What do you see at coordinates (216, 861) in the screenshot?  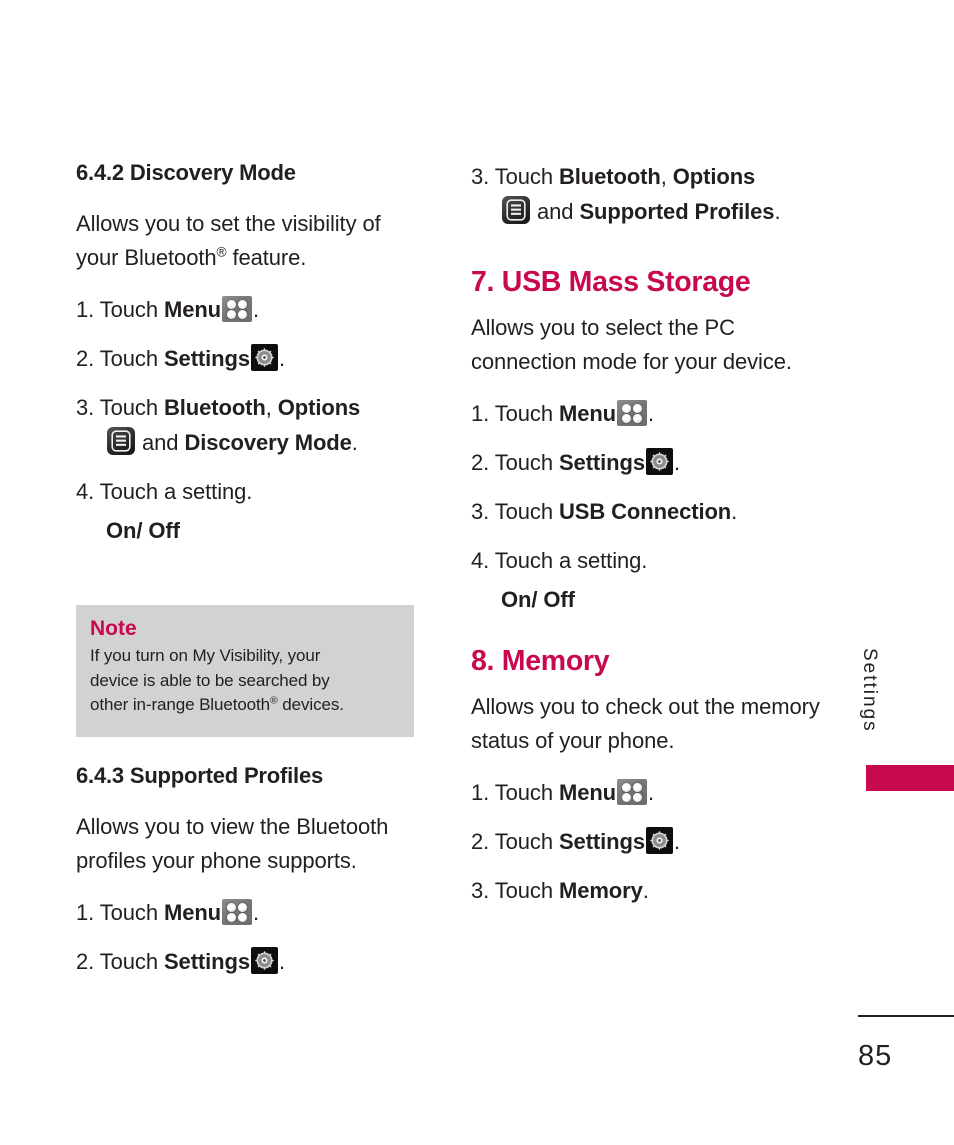 I see `desc-line-2: profiles your phone supports.` at bounding box center [216, 861].